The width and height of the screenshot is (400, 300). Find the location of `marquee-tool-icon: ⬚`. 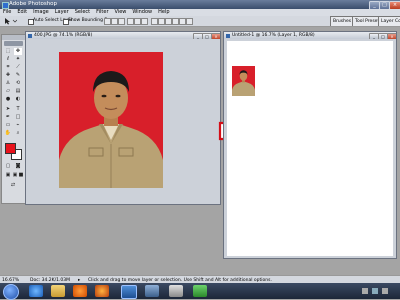

marquee-tool-icon: ⬚ is located at coordinates (8, 51).